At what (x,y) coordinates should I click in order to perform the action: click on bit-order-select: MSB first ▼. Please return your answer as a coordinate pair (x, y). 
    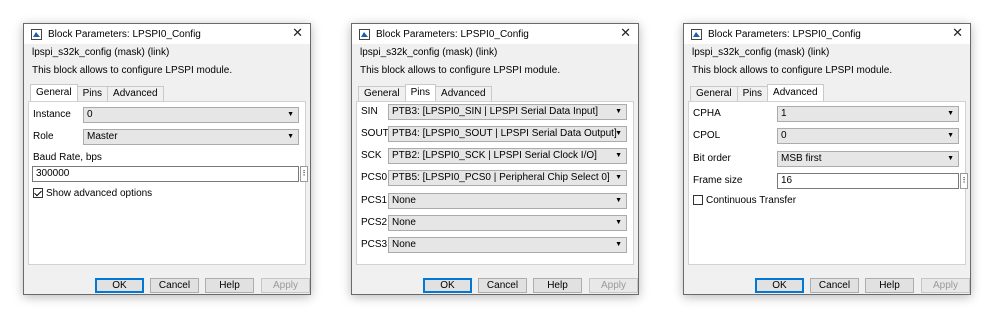
    Looking at the image, I should click on (868, 159).